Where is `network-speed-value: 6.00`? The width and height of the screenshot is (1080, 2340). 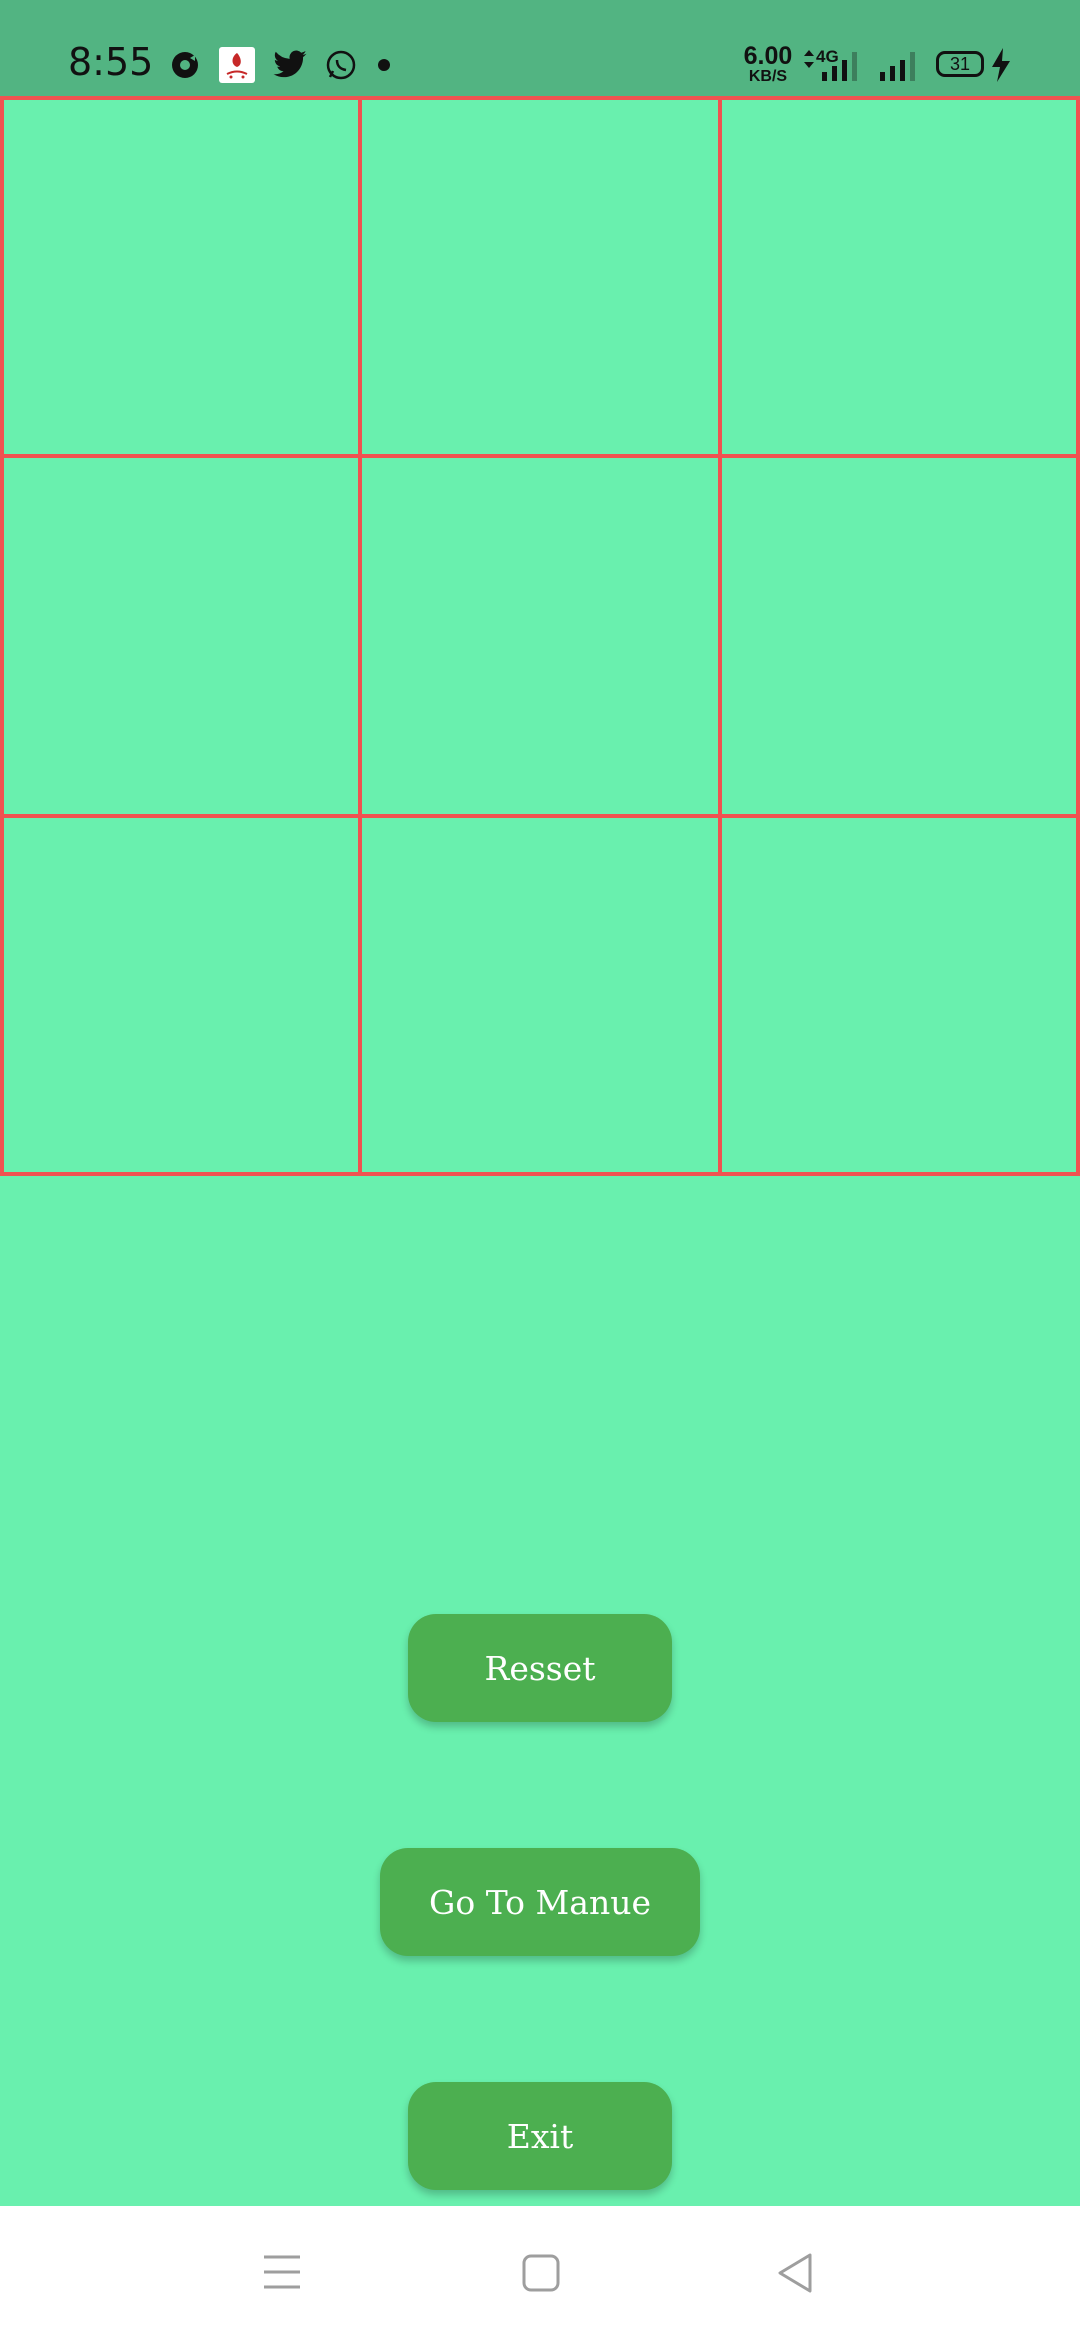 network-speed-value: 6.00 is located at coordinates (768, 56).